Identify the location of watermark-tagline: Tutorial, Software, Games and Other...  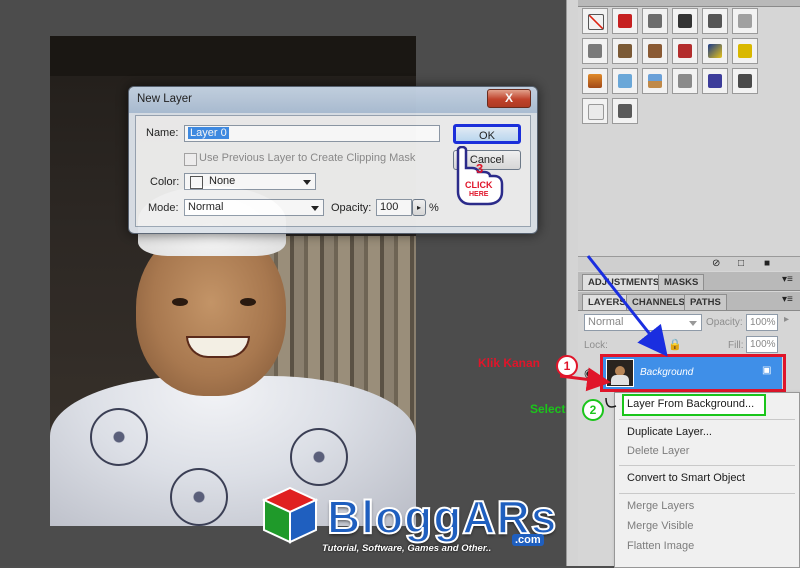
(407, 548).